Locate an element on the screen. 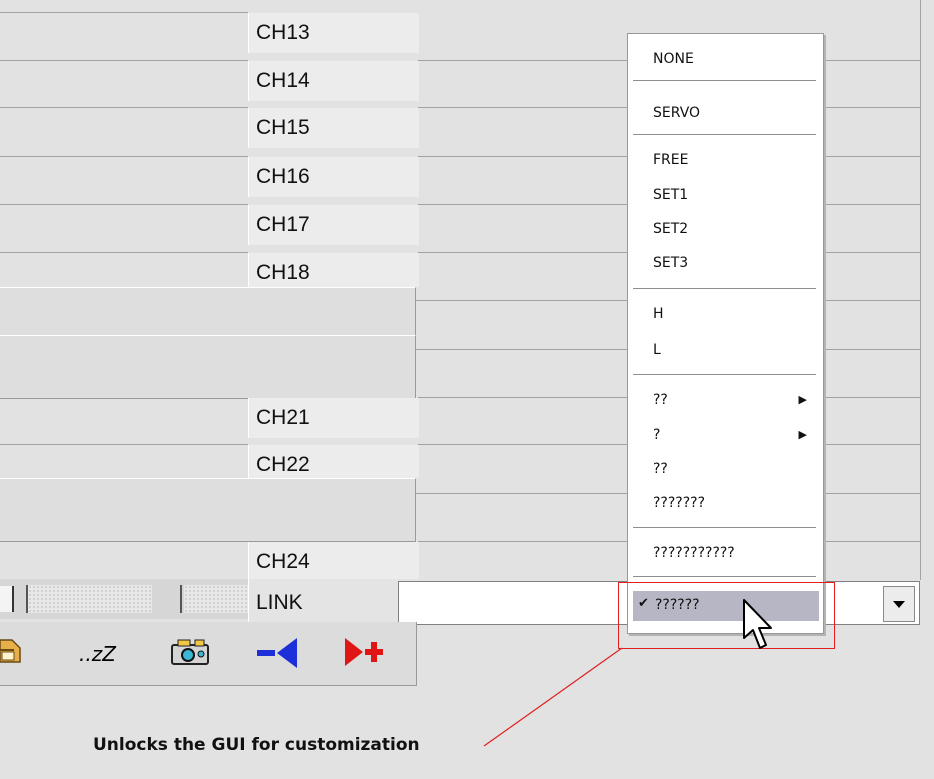 This screenshot has height=779, width=934. menu-item-unknown-3: ??????????? is located at coordinates (724, 553).